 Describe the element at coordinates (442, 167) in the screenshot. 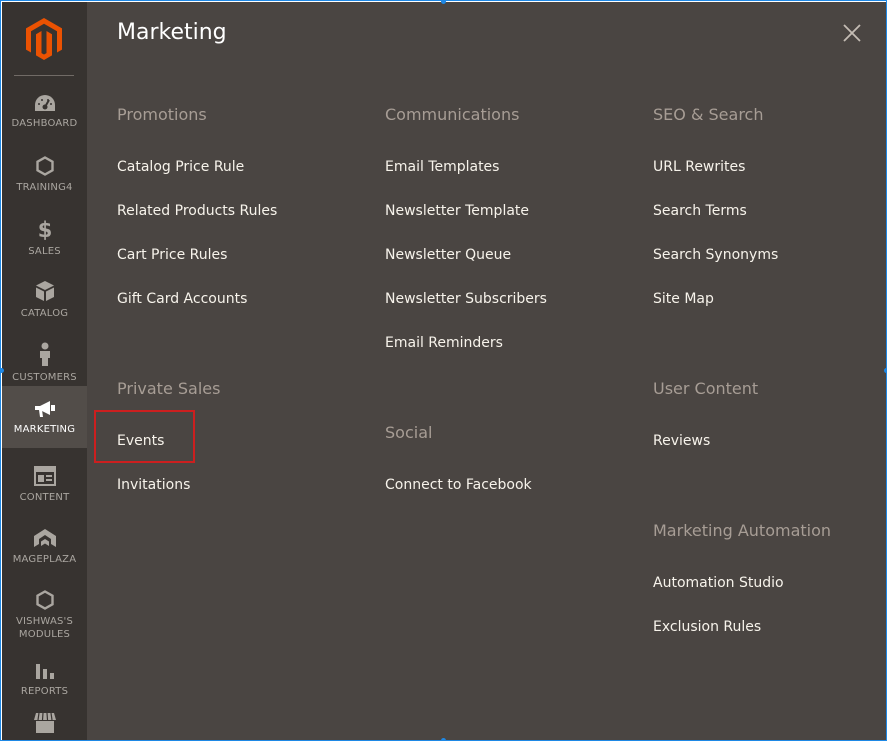

I see `link-email-templates: Email Templates` at that location.